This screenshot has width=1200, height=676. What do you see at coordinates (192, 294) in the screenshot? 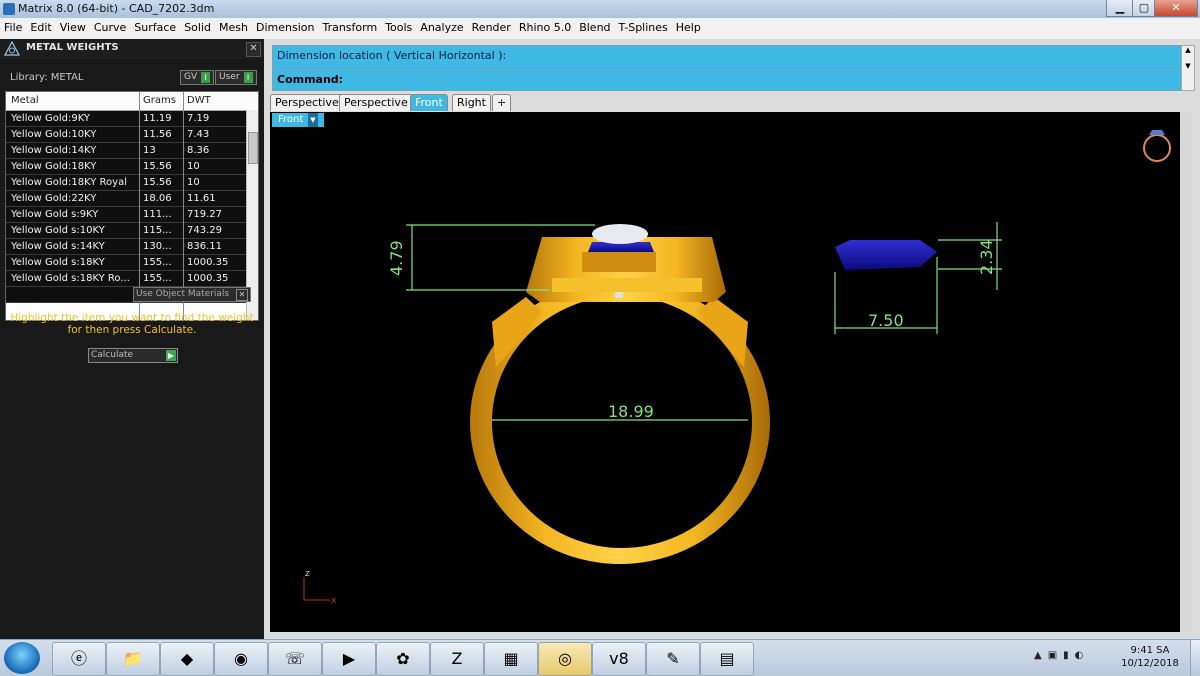
I see `use-object-materials-toggle: Use Object Materials ✕` at bounding box center [192, 294].